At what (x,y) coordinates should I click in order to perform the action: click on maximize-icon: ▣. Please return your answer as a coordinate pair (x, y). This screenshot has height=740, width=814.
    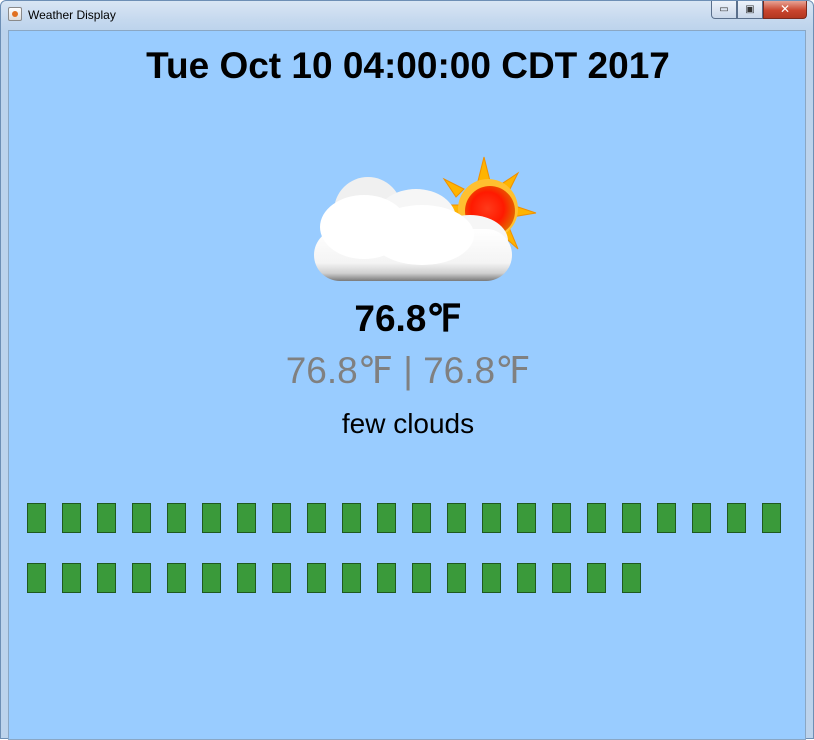
    Looking at the image, I should click on (750, 9).